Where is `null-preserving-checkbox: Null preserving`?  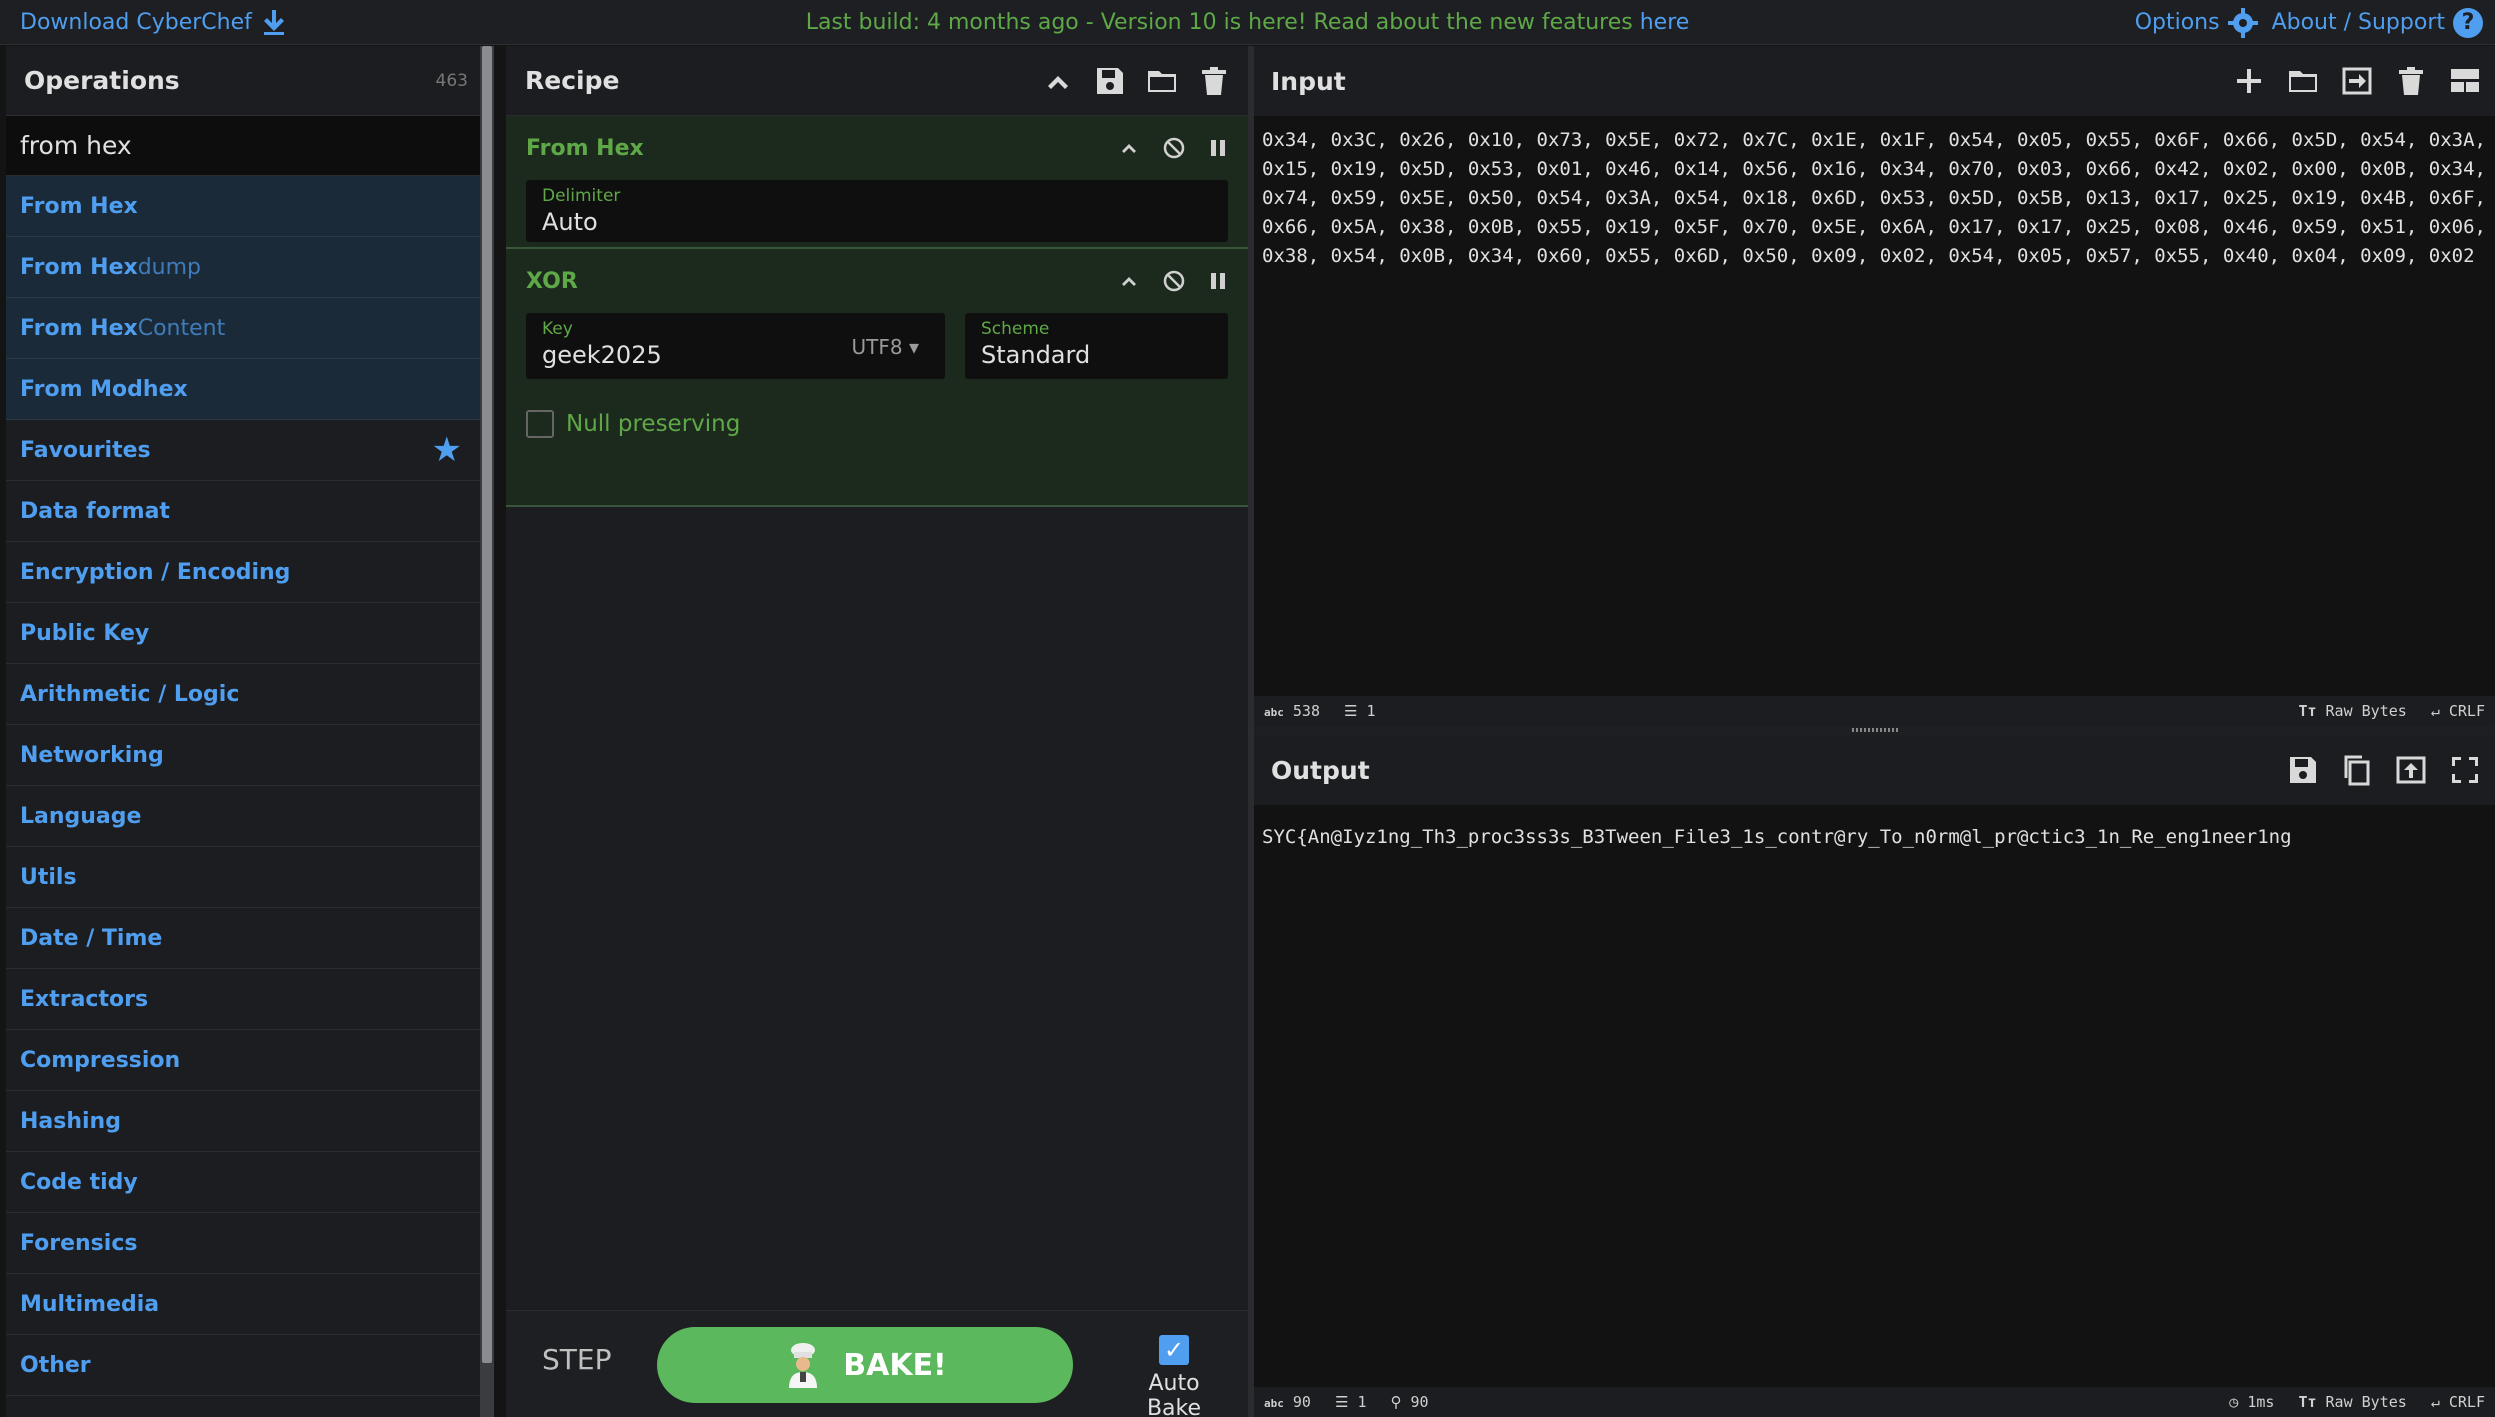 null-preserving-checkbox: Null preserving is located at coordinates (877, 424).